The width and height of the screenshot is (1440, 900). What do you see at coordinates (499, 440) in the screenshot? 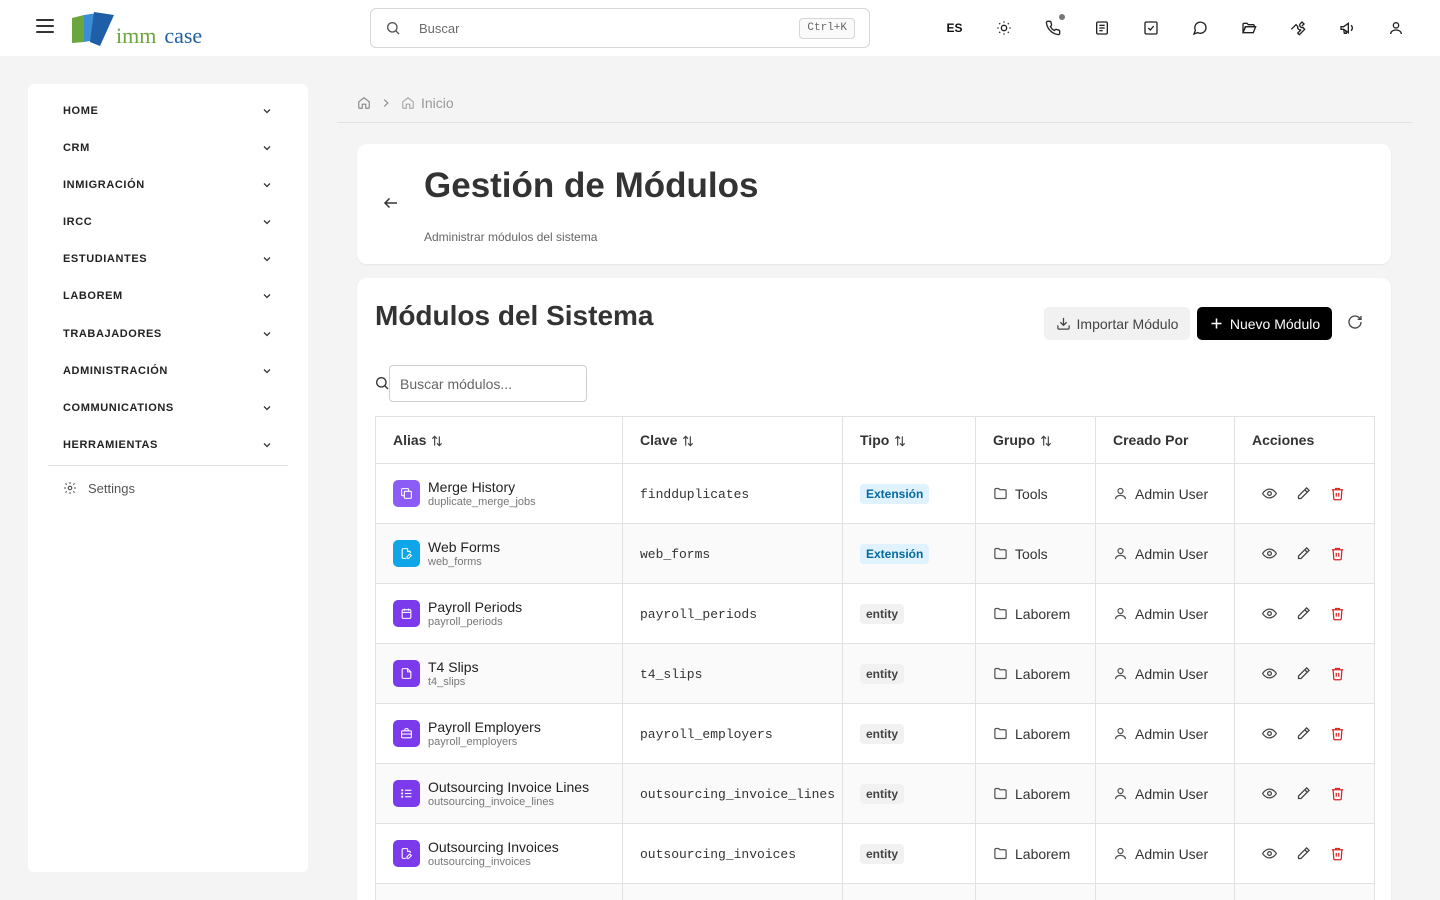
I see `column-alias: Alias` at bounding box center [499, 440].